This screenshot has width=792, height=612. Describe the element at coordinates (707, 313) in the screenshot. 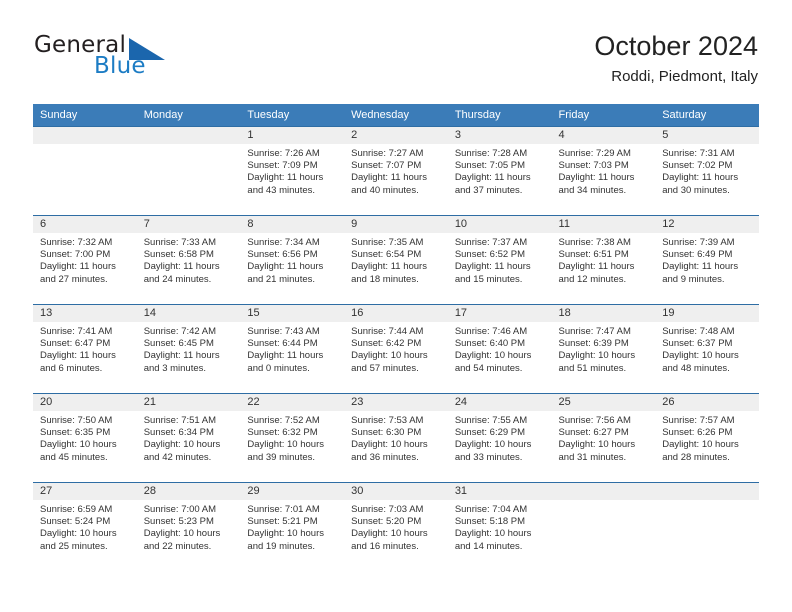

I see `day-number: 19` at that location.